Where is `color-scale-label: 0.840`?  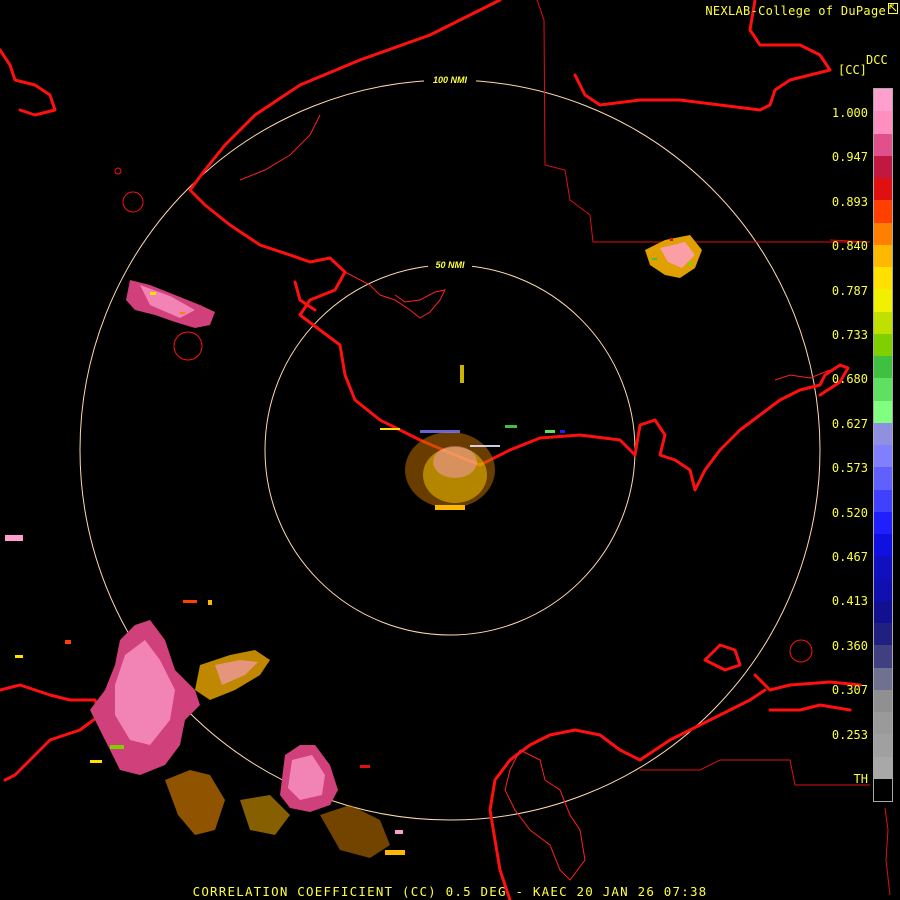
color-scale-label: 0.840 is located at coordinates (849, 246).